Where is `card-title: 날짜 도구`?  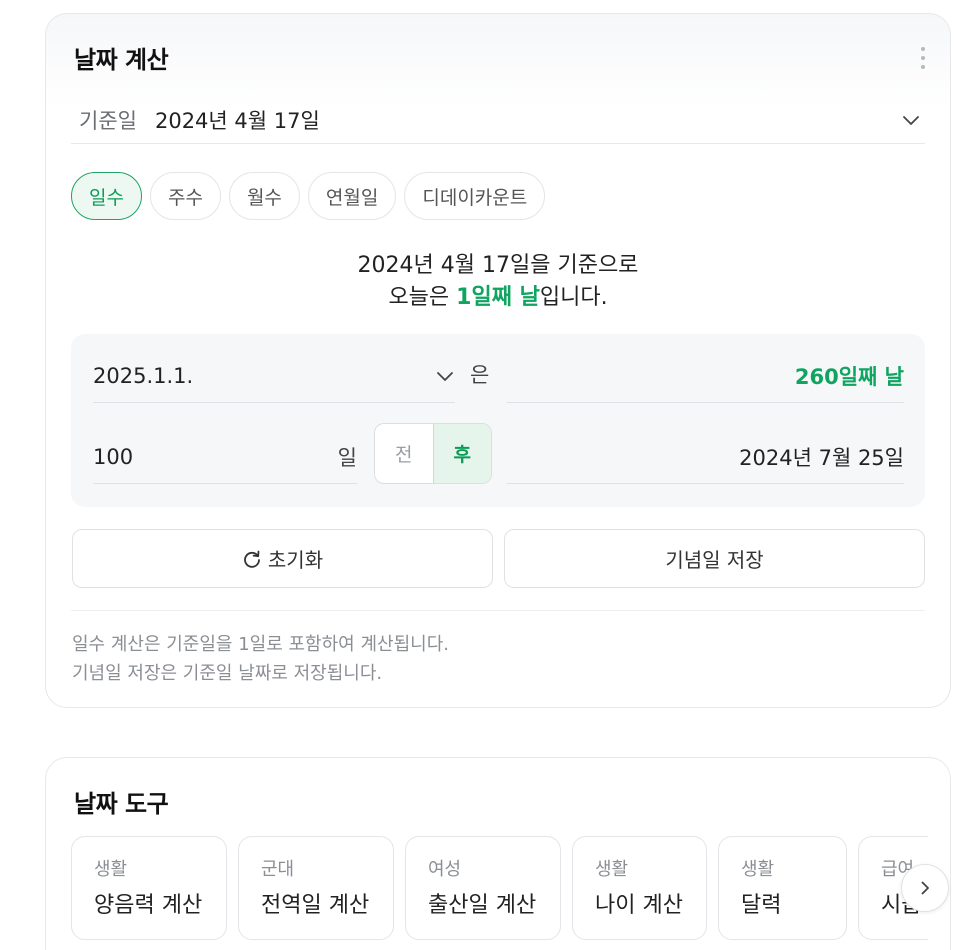
card-title: 날짜 도구 is located at coordinates (121, 804).